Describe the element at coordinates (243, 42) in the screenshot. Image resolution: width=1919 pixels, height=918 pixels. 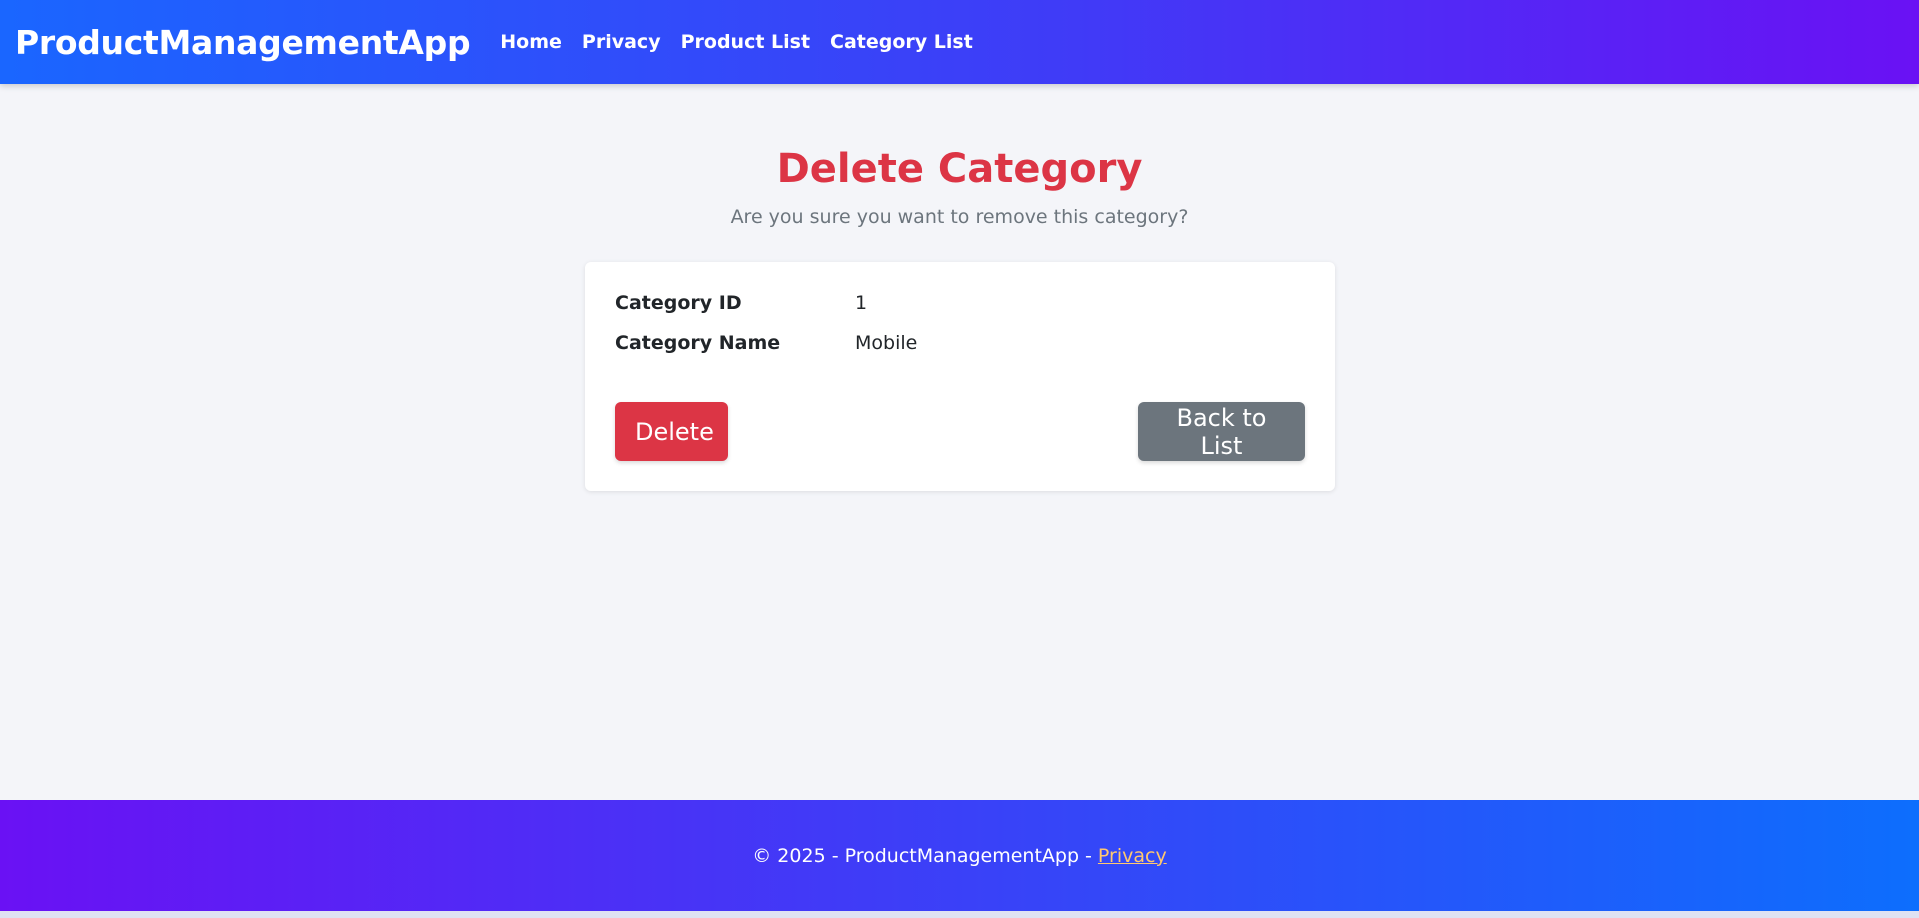
I see `brand-link: ProductManagementApp` at that location.